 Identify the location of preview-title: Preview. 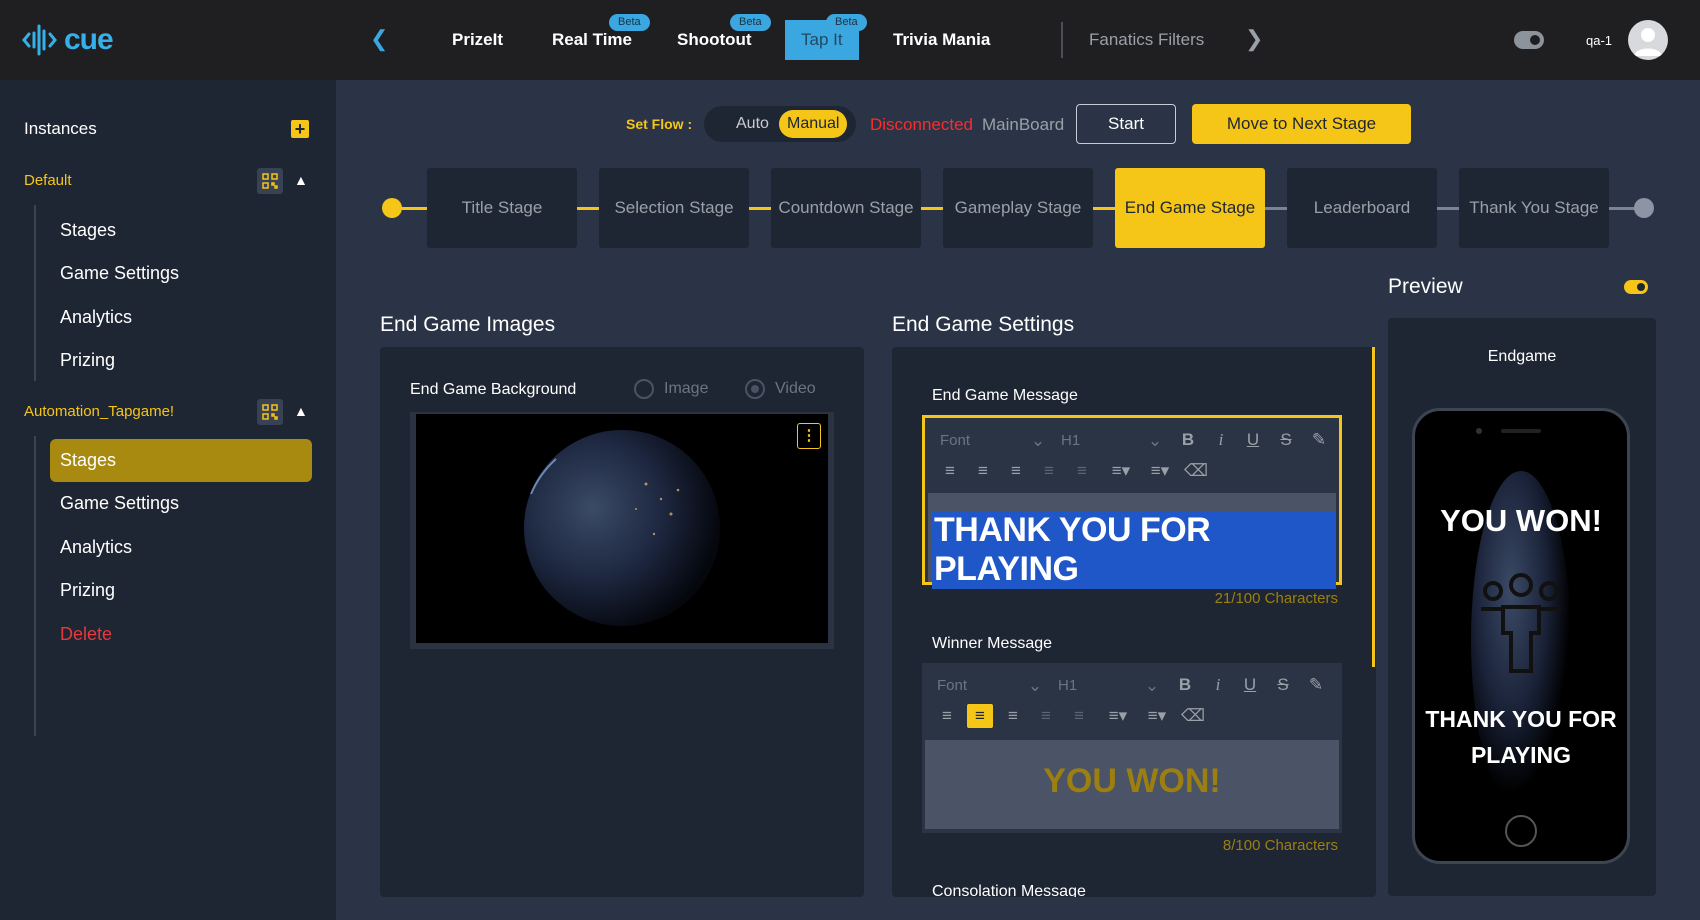
(1425, 286).